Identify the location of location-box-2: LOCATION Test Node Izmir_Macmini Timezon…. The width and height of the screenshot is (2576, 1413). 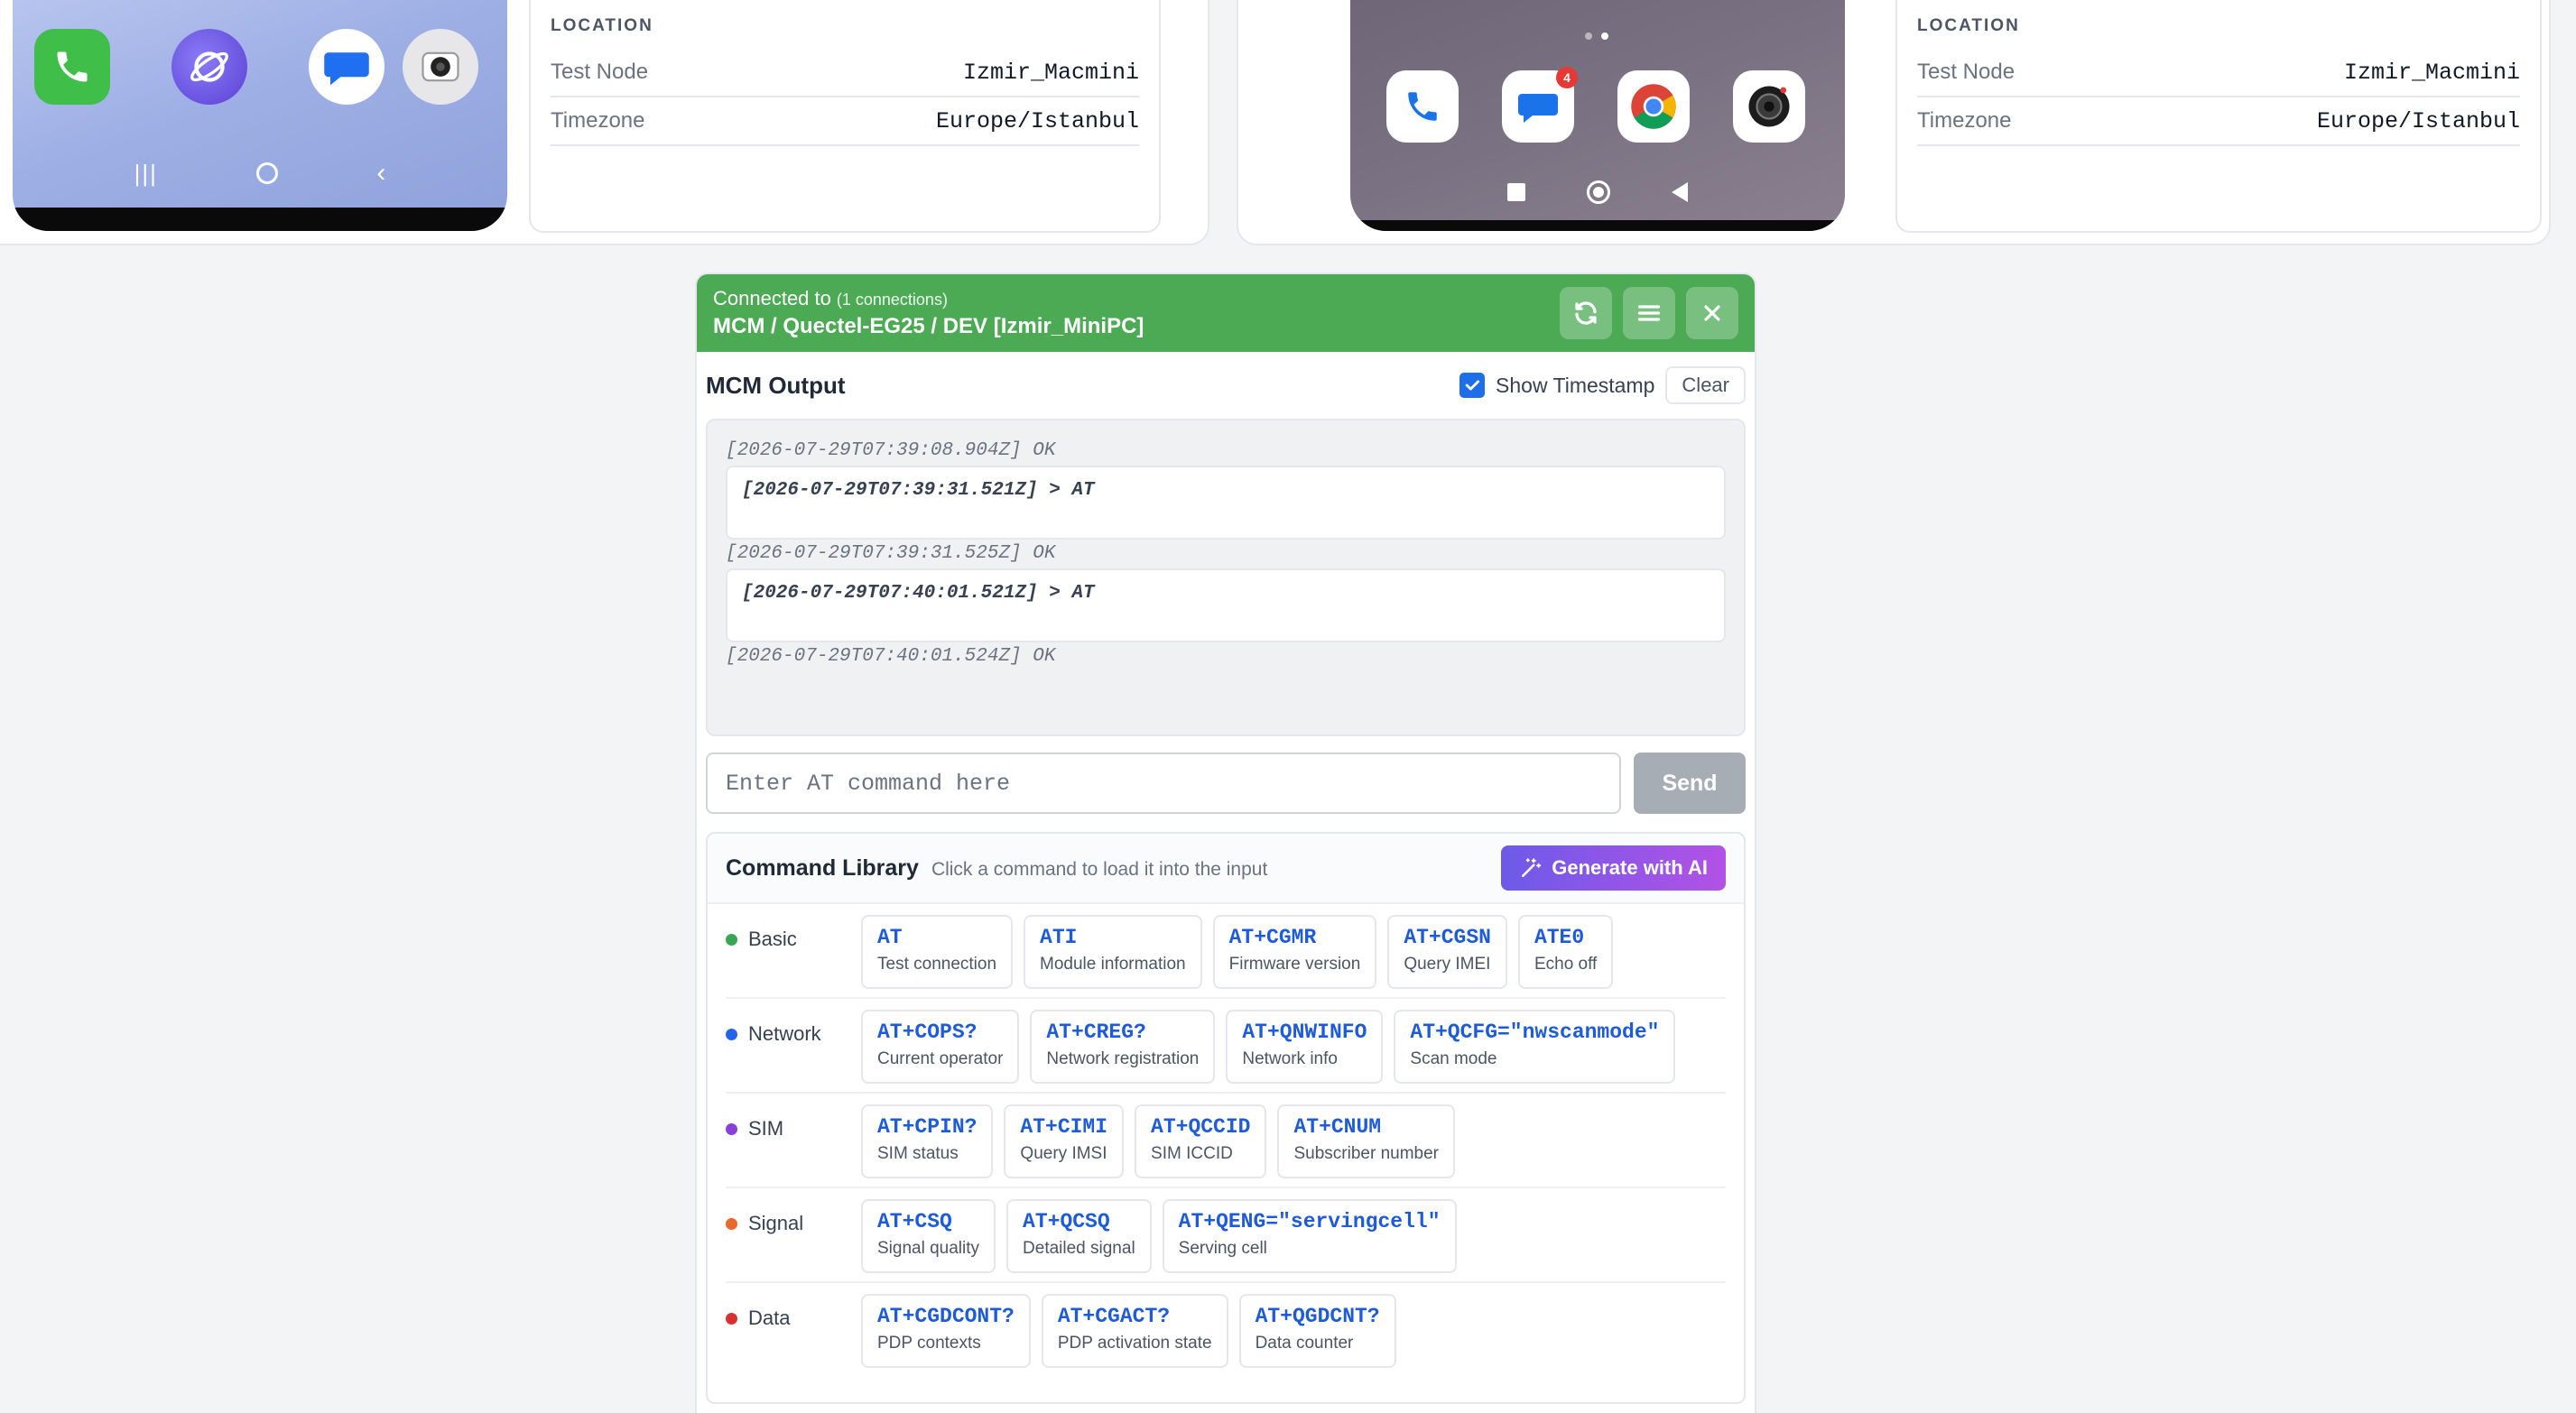
(2218, 116).